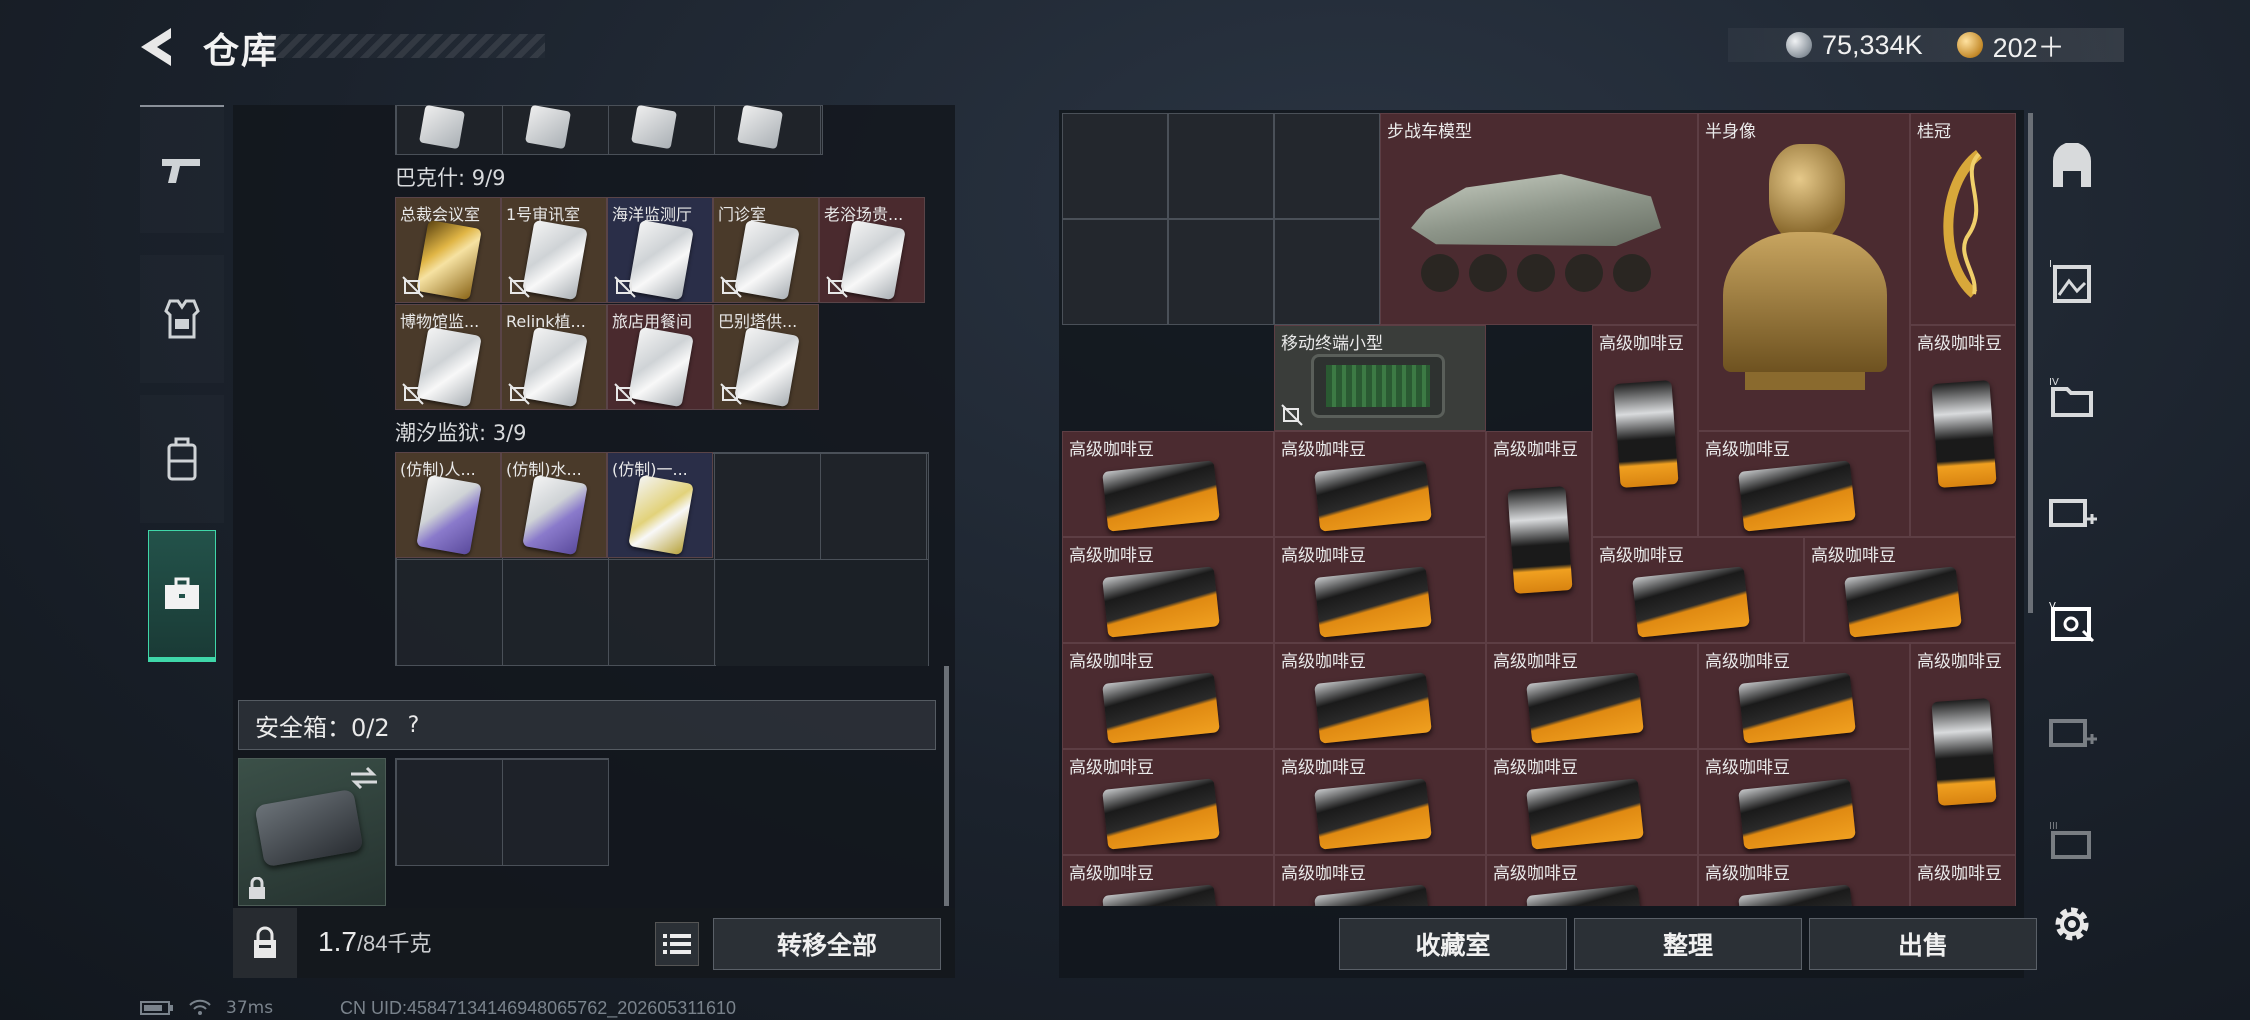 The width and height of the screenshot is (2250, 1020). Describe the element at coordinates (827, 944) in the screenshot. I see `transfer-all-button: 转移全部` at that location.